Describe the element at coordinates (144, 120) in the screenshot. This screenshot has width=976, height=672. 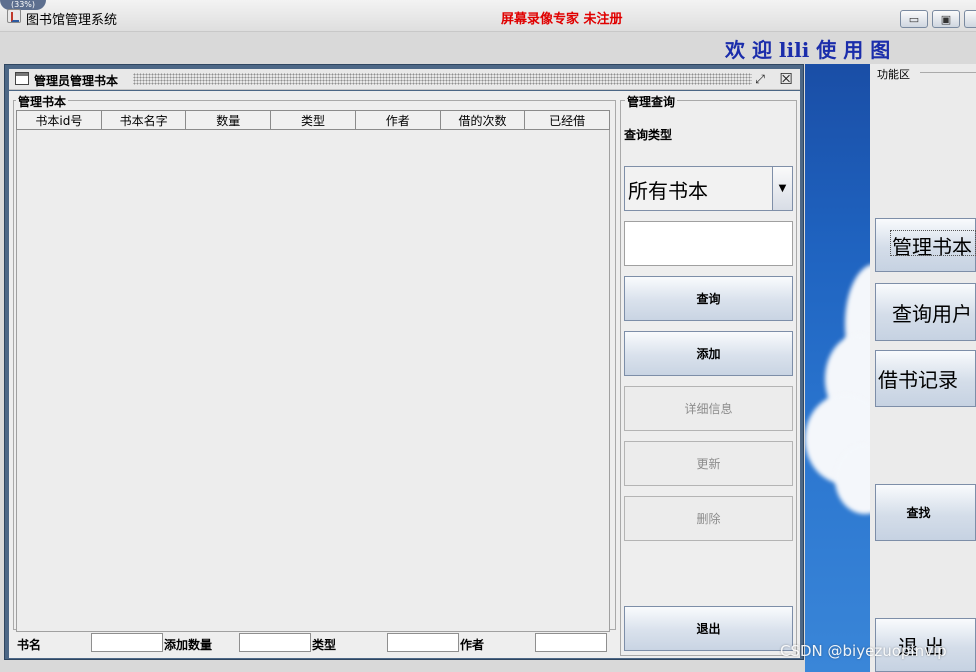
I see `column-header: 书本名字` at that location.